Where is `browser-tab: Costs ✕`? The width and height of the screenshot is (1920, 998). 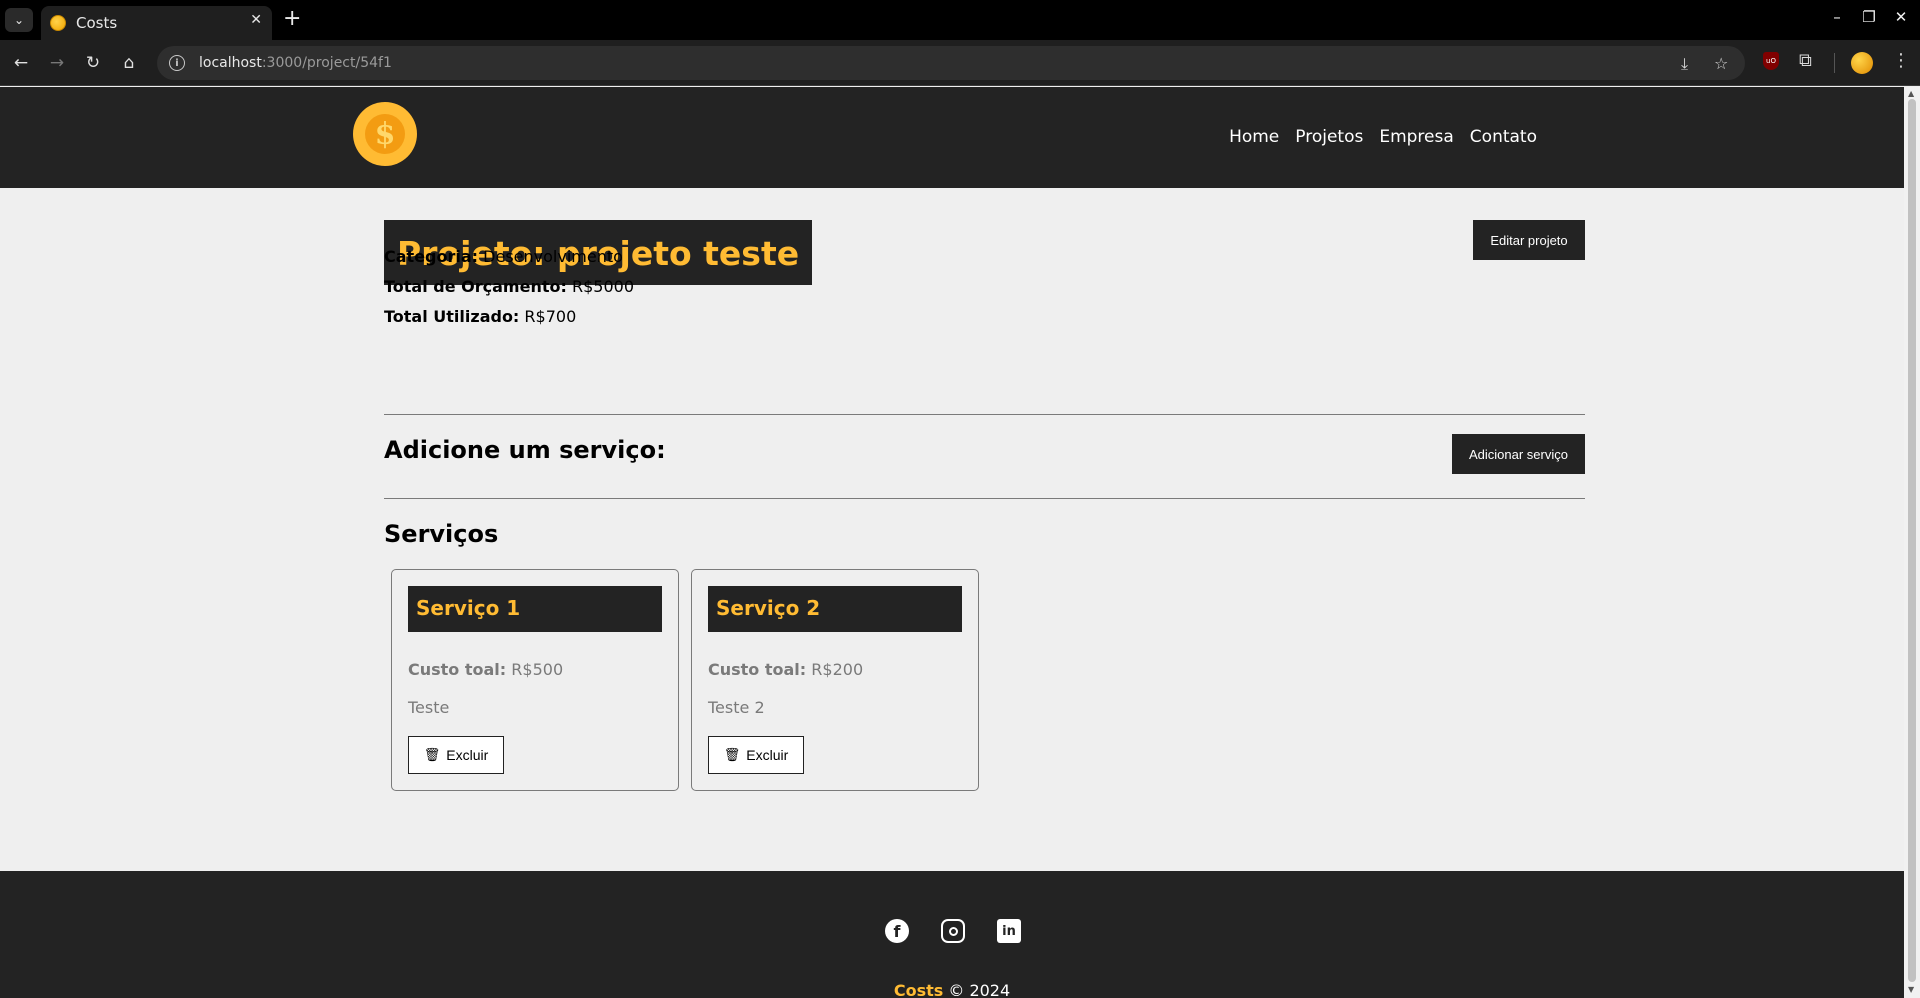 browser-tab: Costs ✕ is located at coordinates (156, 23).